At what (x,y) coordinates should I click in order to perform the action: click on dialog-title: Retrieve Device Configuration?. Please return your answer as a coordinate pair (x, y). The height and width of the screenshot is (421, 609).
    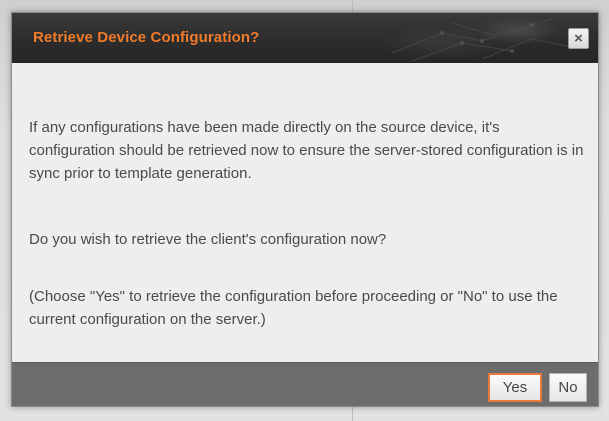
    Looking at the image, I should click on (146, 37).